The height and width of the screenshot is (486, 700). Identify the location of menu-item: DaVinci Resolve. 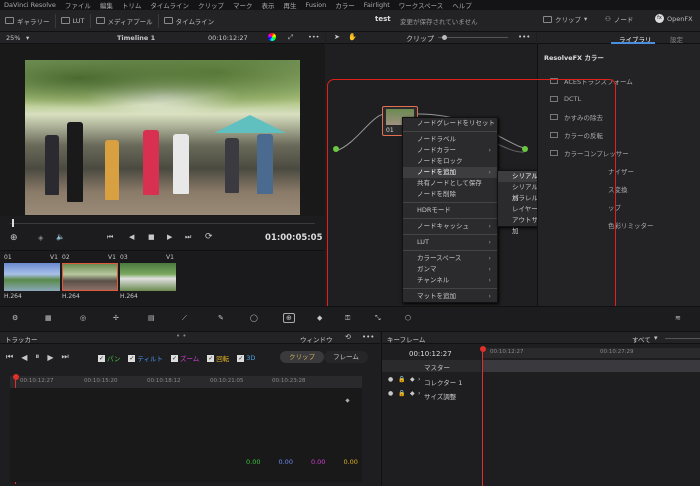
(30, 5).